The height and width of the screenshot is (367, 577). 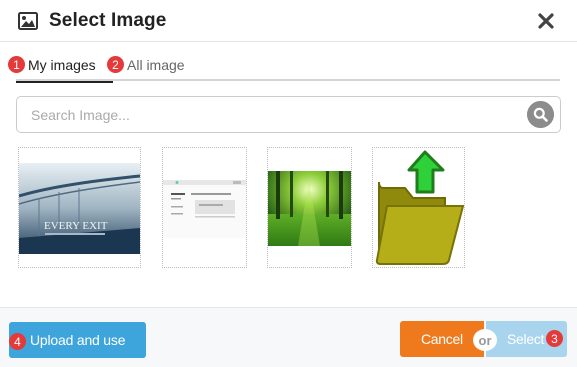 I want to click on image-thumbnail-webpage, so click(x=204, y=207).